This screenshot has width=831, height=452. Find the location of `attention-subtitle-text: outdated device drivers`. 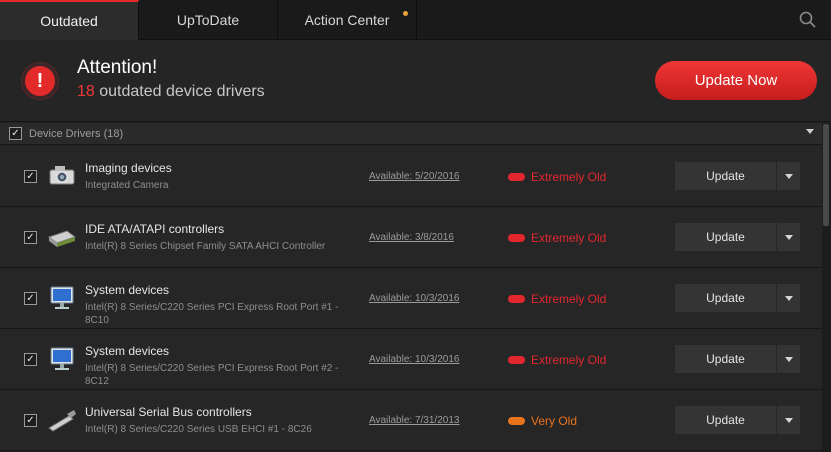

attention-subtitle-text: outdated device drivers is located at coordinates (182, 91).